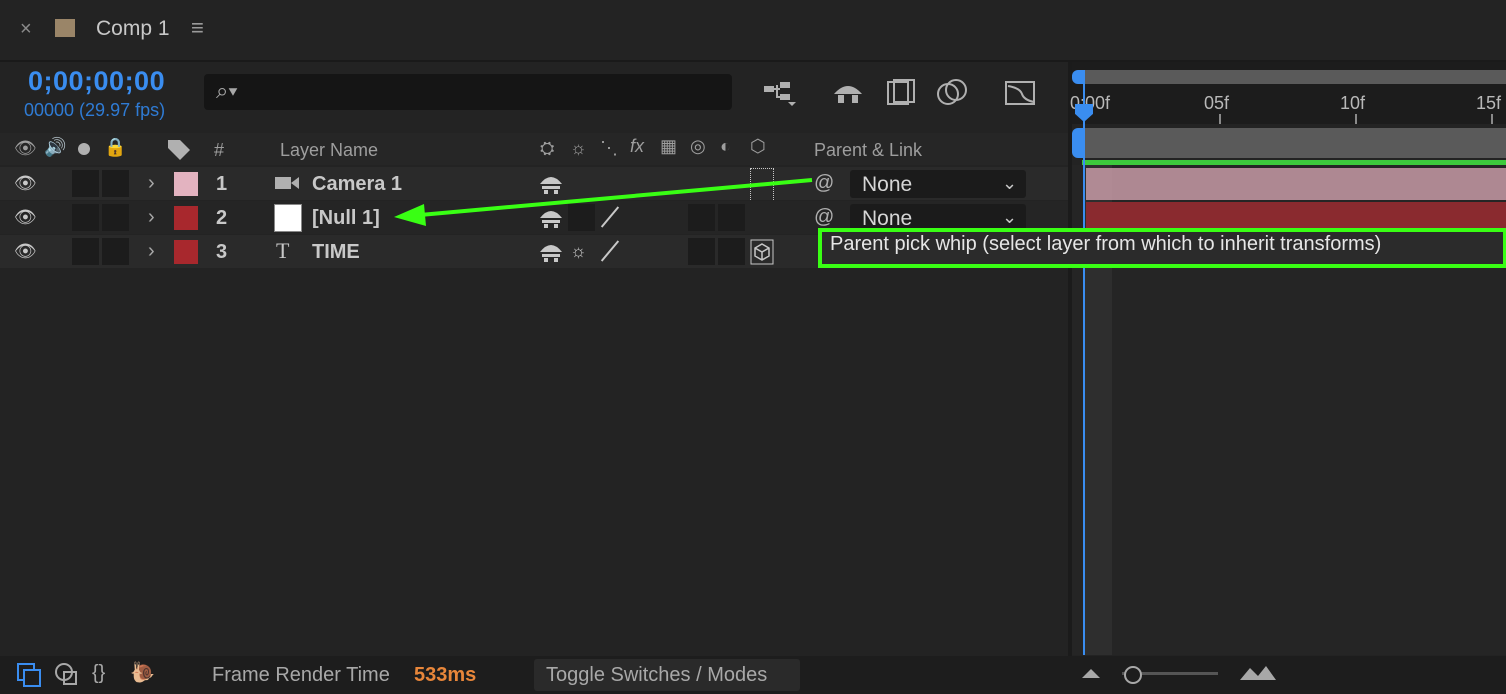 The width and height of the screenshot is (1506, 694). I want to click on time-navigator-bar, so click(1294, 77).